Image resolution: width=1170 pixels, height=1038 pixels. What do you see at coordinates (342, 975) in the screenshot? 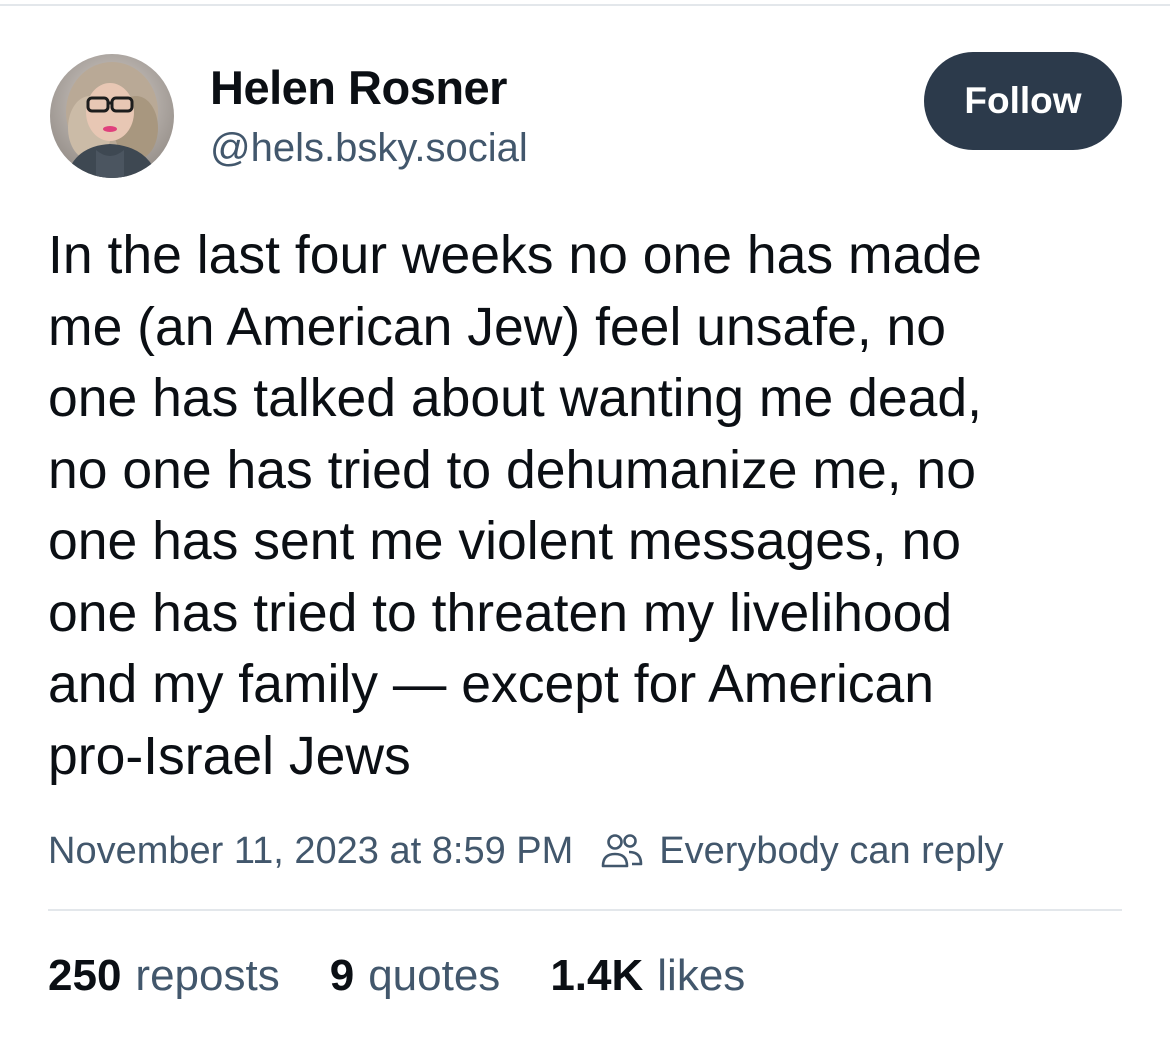
I see `quotes-count: 9` at bounding box center [342, 975].